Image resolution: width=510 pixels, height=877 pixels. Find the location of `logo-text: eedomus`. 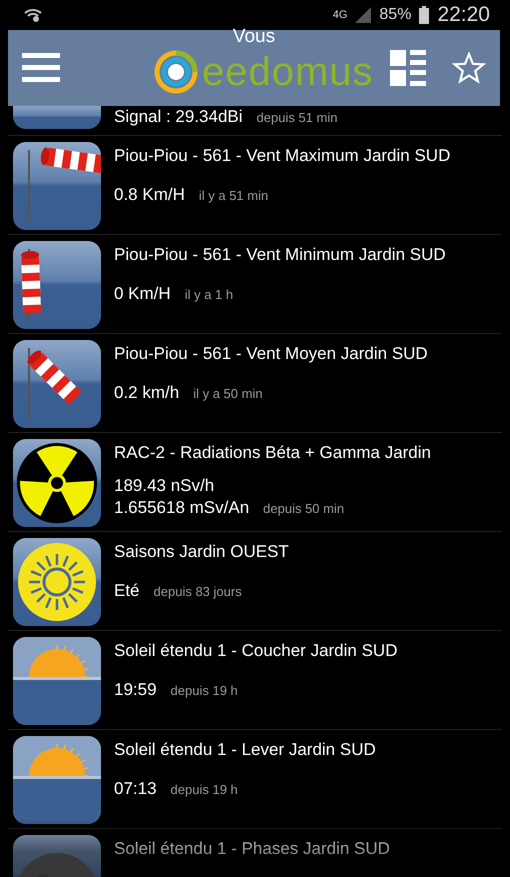

logo-text: eedomus is located at coordinates (288, 72).